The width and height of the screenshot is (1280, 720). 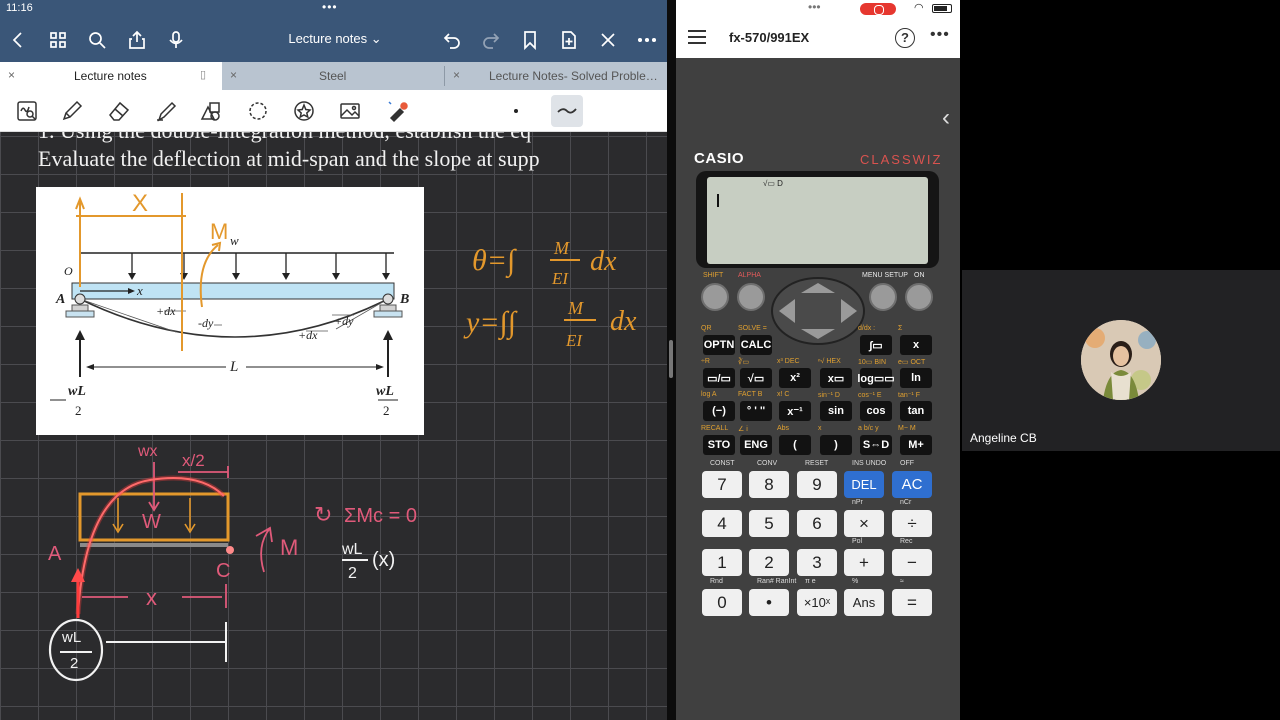 What do you see at coordinates (907, 428) in the screenshot?
I see `key-secondary-label: M− M` at bounding box center [907, 428].